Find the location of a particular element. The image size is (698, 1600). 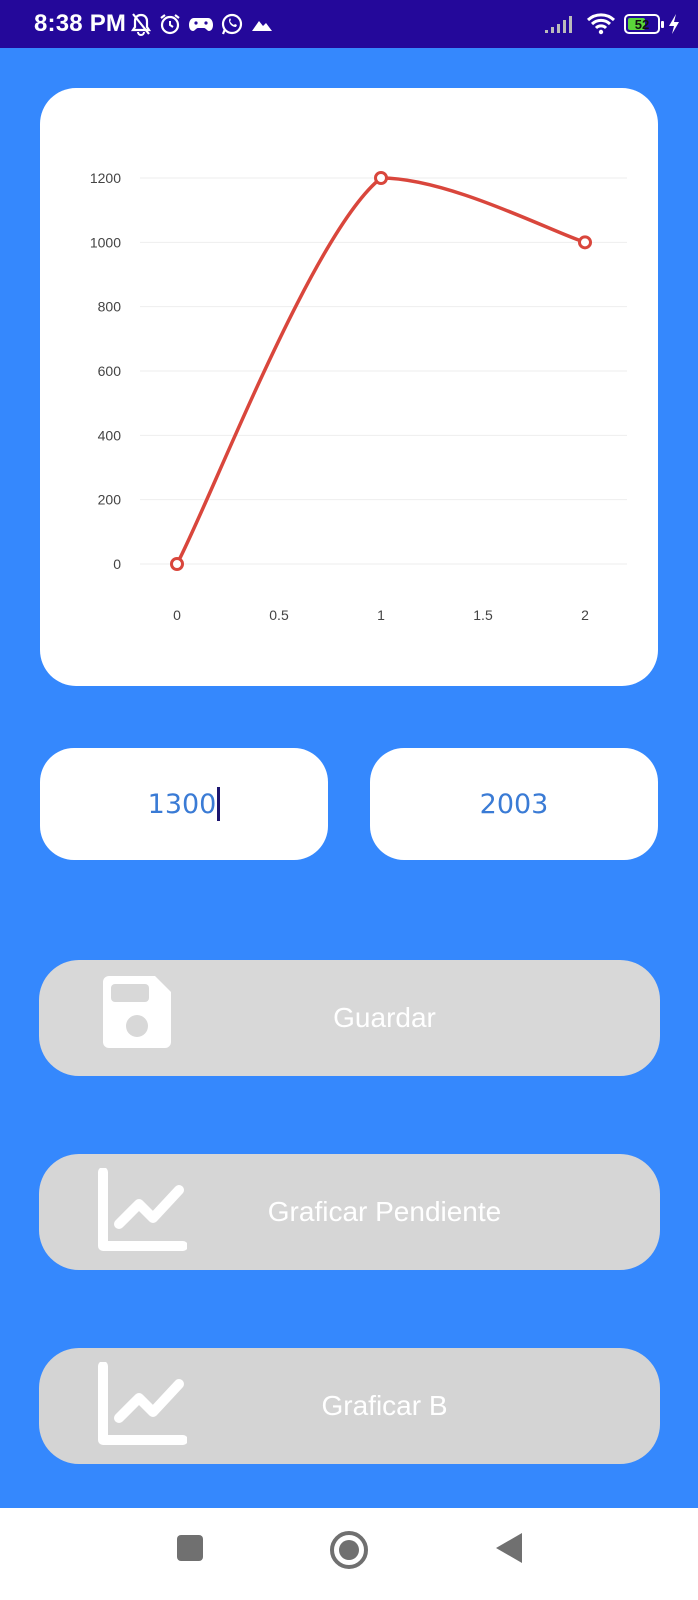

status-time: 8:38 PM is located at coordinates (80, 23).